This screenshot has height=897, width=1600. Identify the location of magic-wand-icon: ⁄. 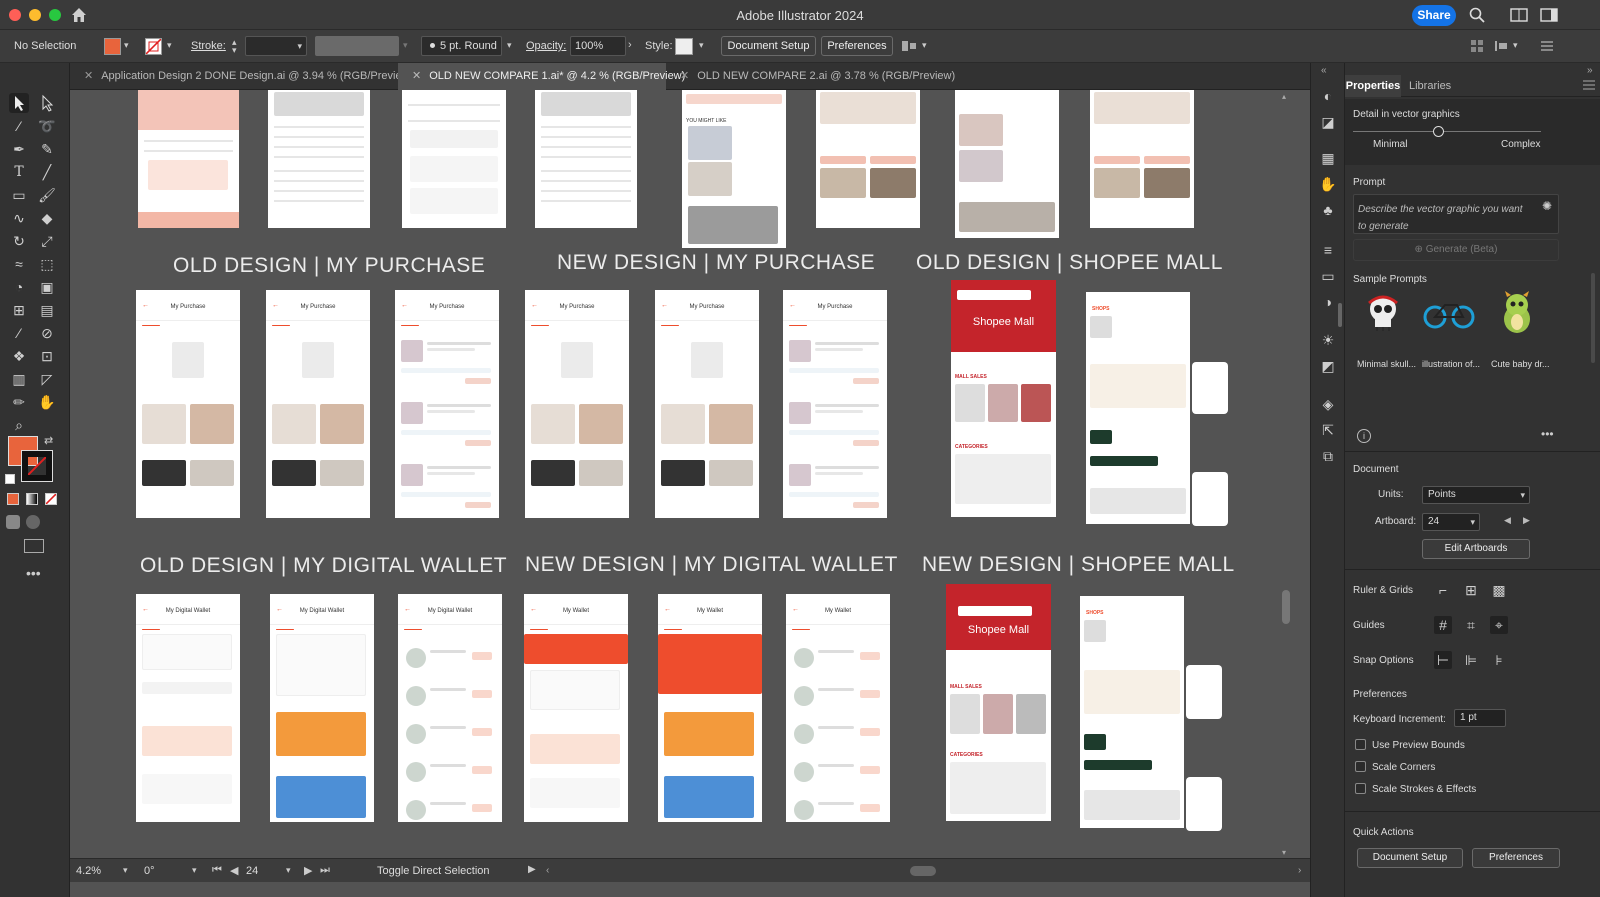
(19, 126).